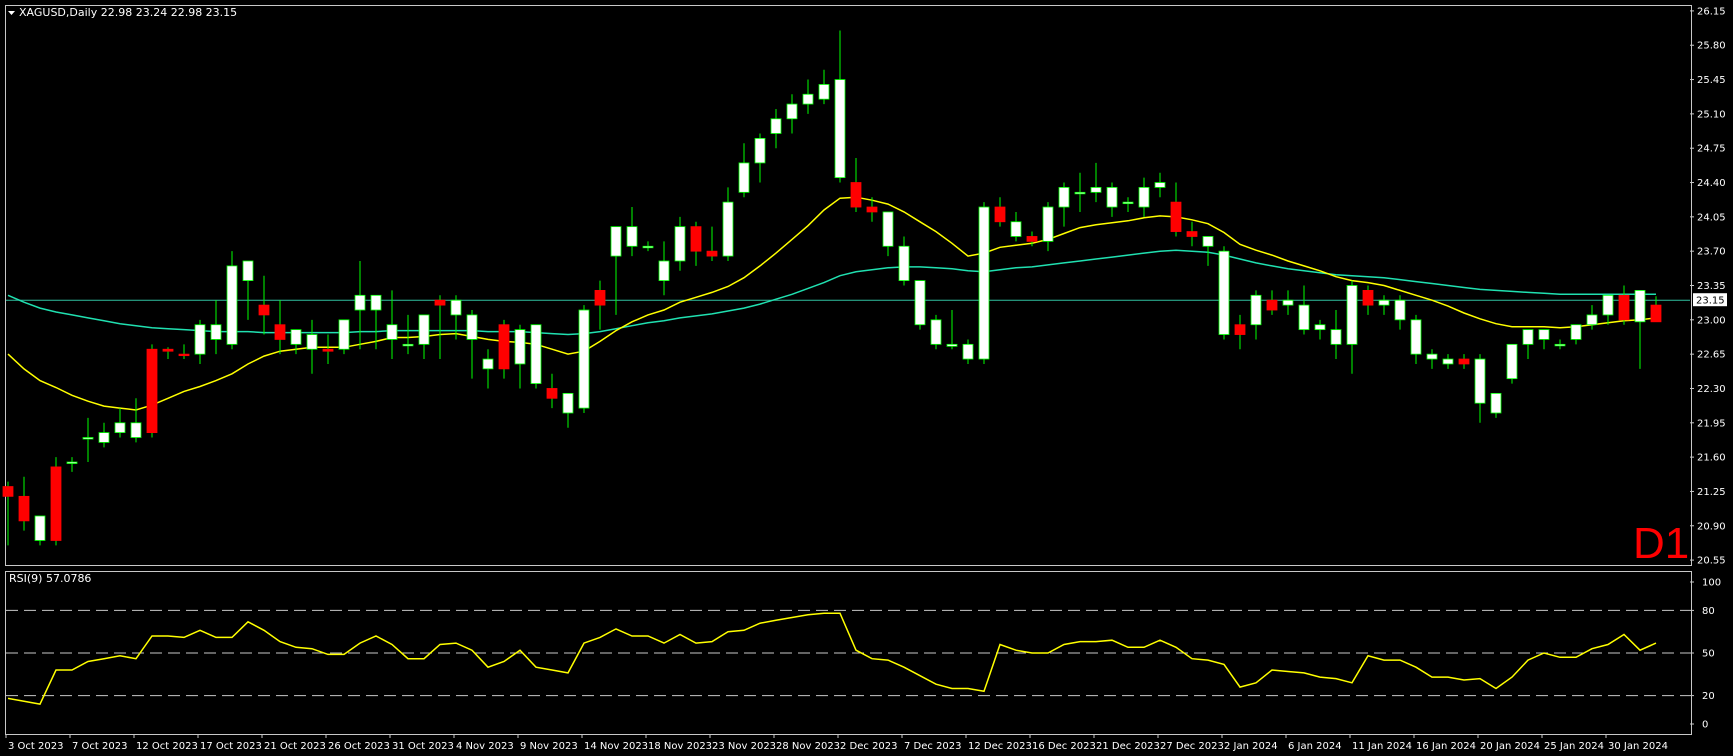  What do you see at coordinates (1711, 583) in the screenshot?
I see `rsi-axis-label: 100` at bounding box center [1711, 583].